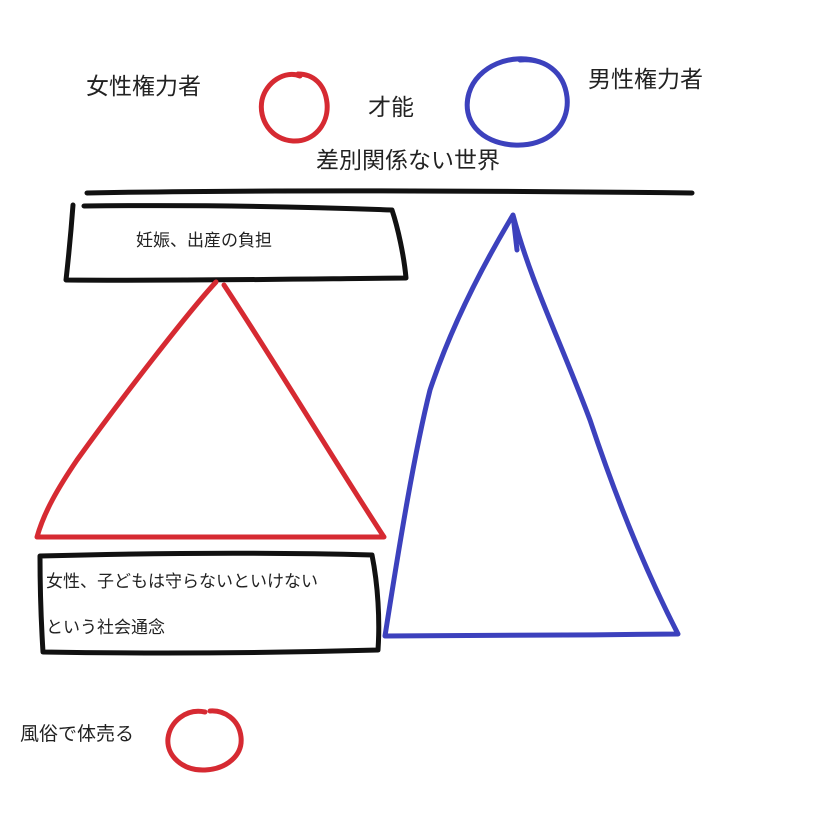 The image size is (819, 840). Describe the element at coordinates (143, 87) in the screenshot. I see `female-power-holder-label: 女性権力者` at that location.